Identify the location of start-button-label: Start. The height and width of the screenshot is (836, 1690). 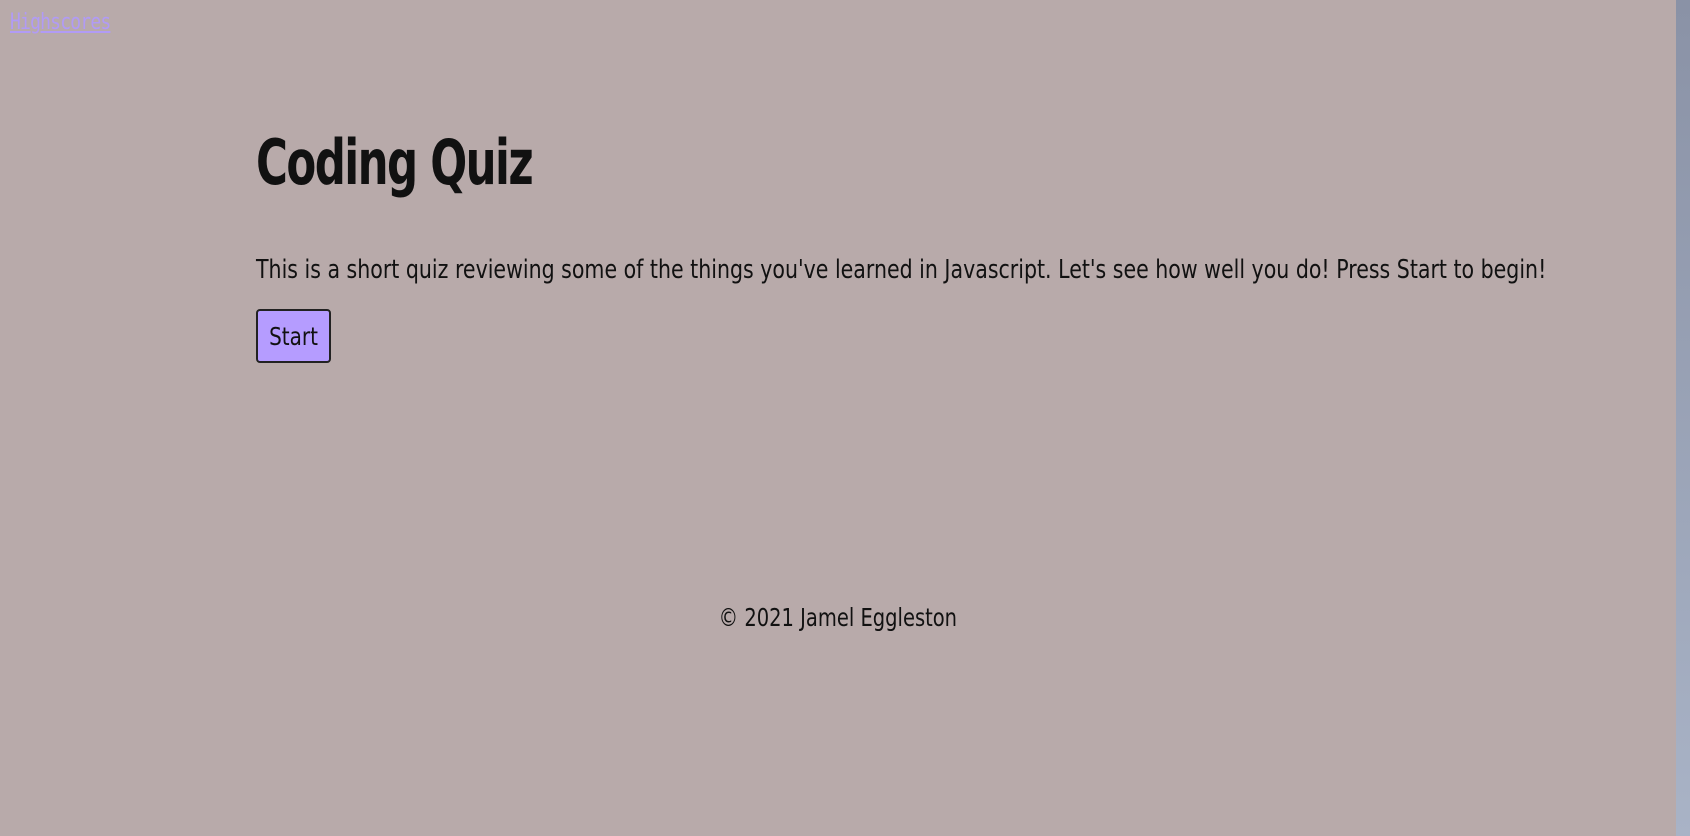
(293, 336).